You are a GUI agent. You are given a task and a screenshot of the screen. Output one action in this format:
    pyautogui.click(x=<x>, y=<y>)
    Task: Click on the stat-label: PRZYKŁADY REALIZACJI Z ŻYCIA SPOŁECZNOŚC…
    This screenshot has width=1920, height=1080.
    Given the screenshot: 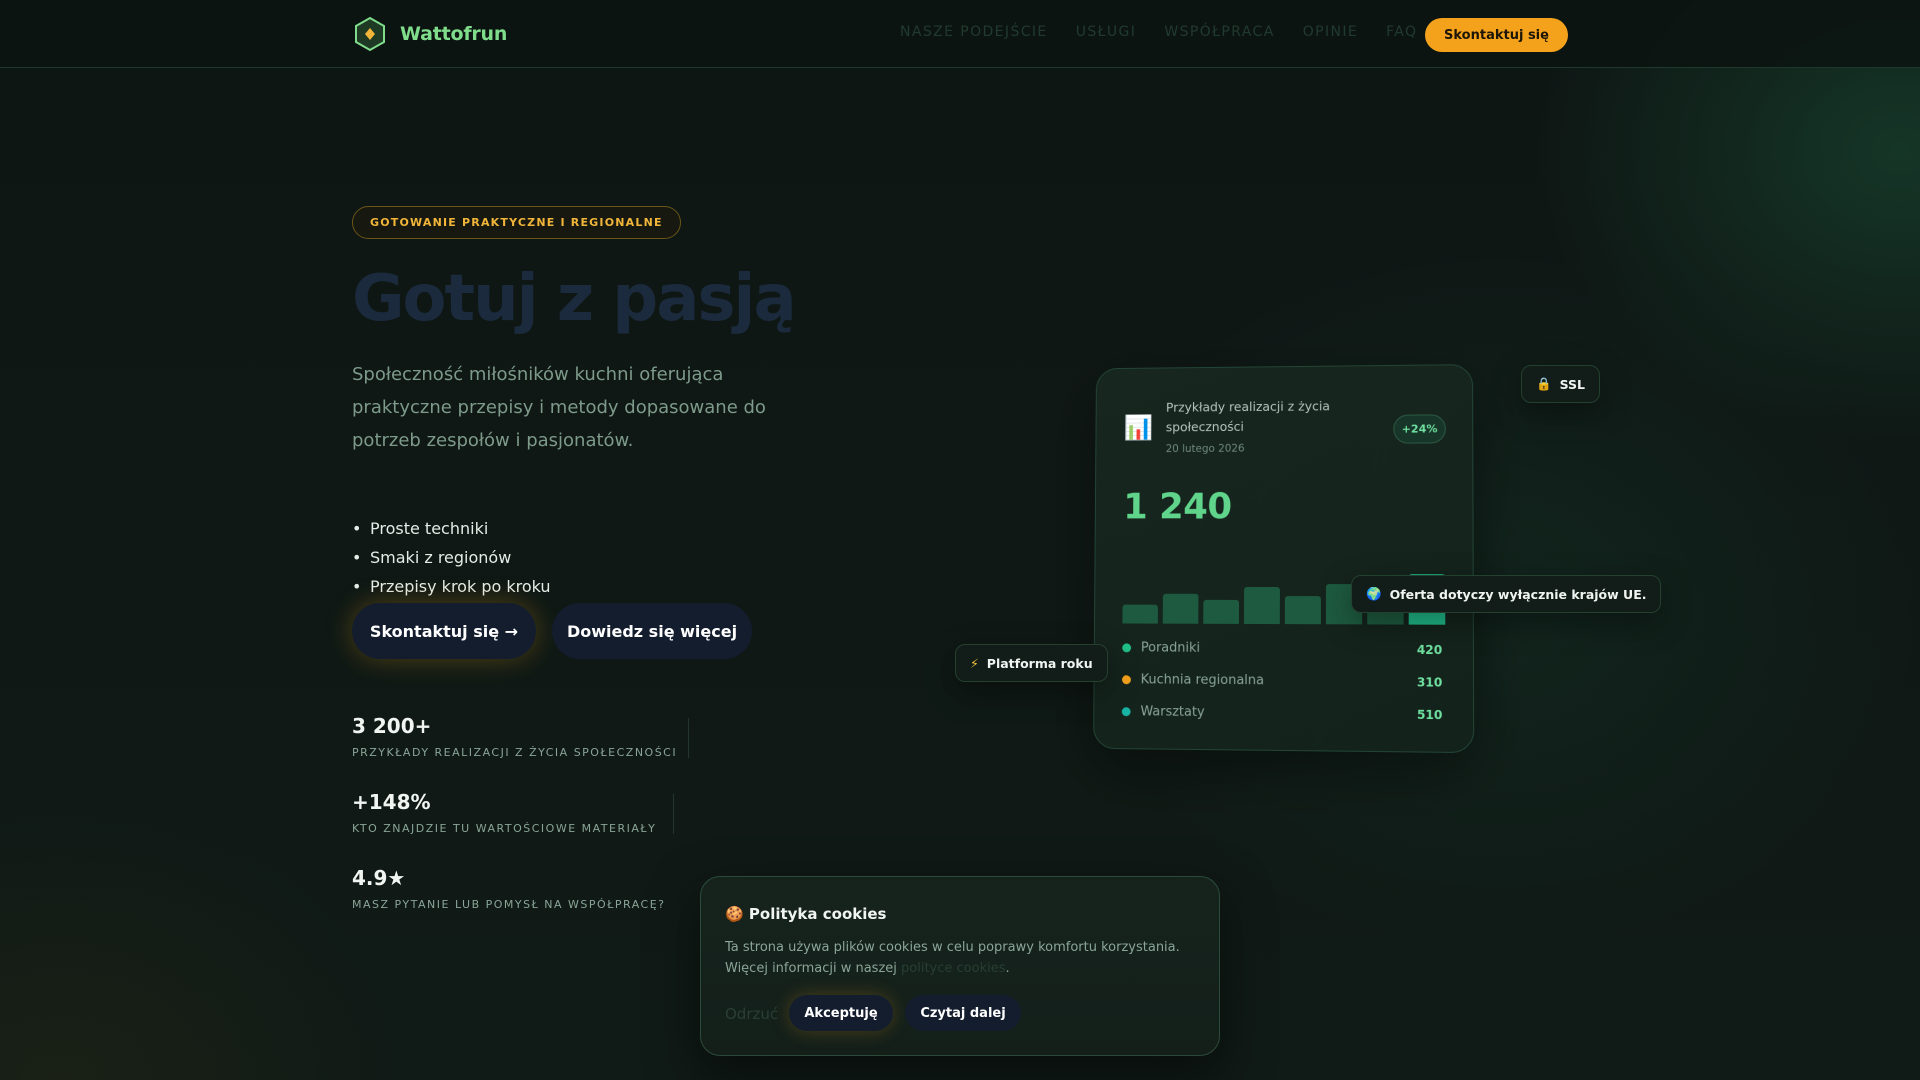 What is the action you would take?
    pyautogui.click(x=515, y=752)
    